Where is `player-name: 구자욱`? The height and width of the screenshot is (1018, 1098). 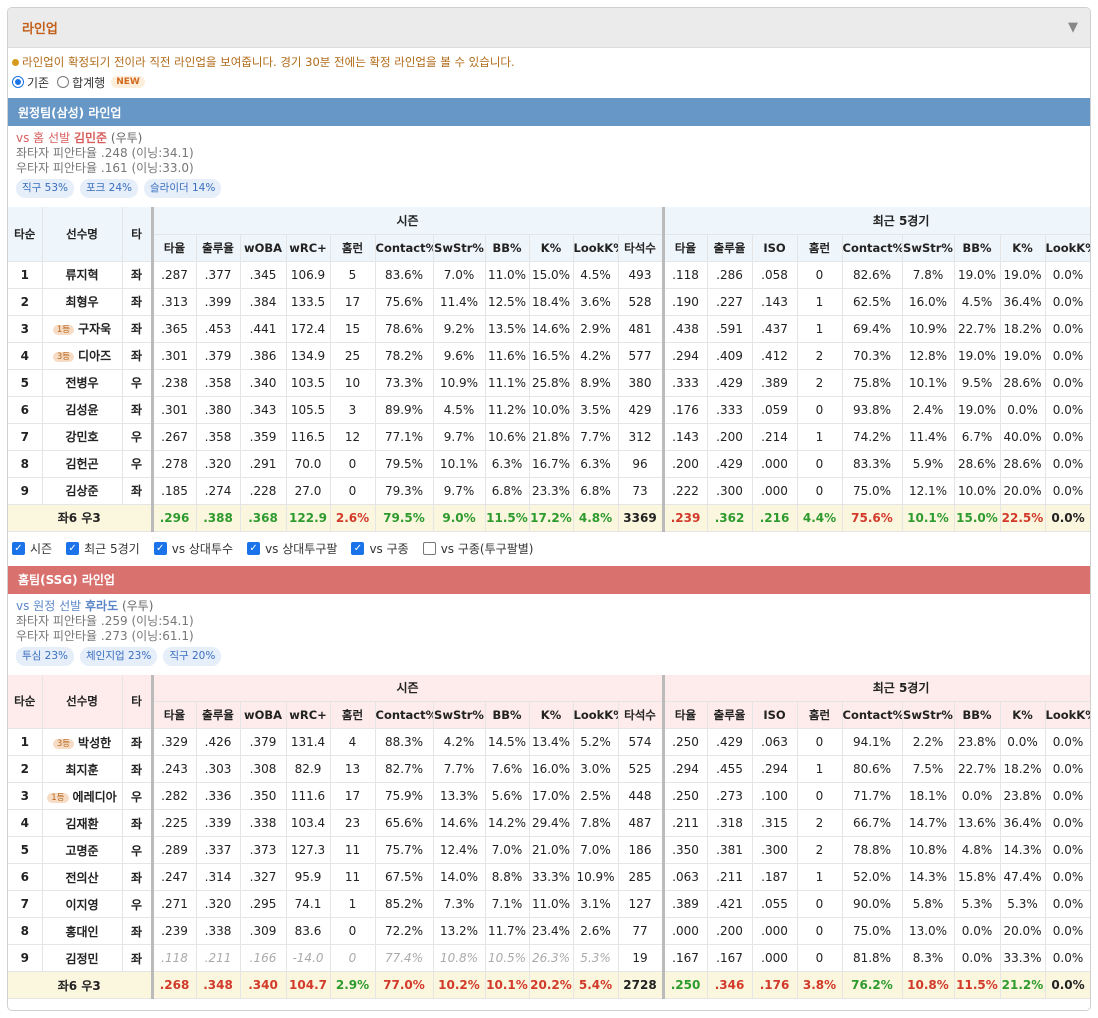
player-name: 구자욱 is located at coordinates (94, 329).